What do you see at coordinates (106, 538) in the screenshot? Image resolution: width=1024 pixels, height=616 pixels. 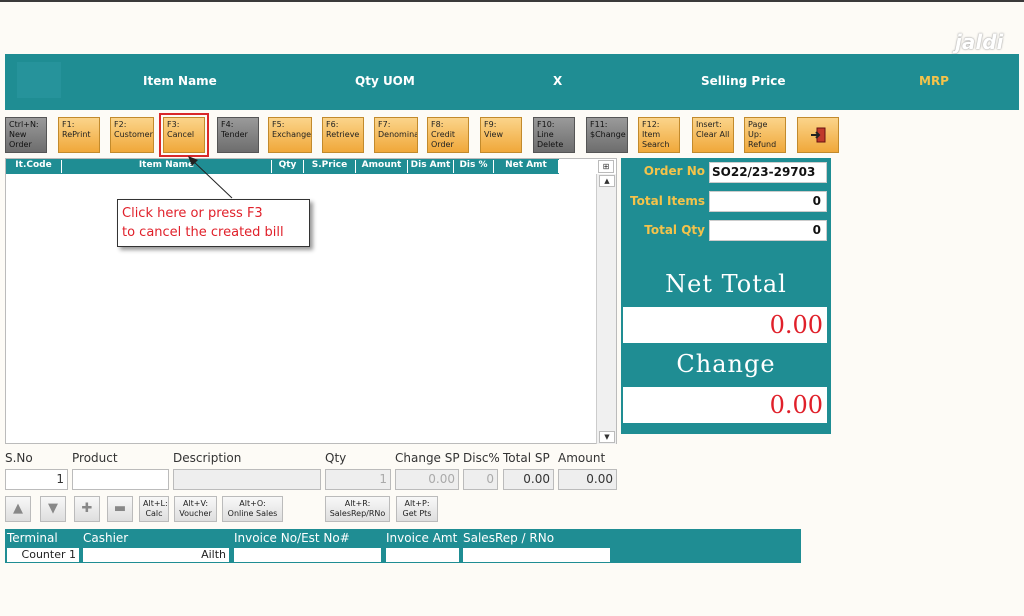 I see `cashier-label: Cashier` at bounding box center [106, 538].